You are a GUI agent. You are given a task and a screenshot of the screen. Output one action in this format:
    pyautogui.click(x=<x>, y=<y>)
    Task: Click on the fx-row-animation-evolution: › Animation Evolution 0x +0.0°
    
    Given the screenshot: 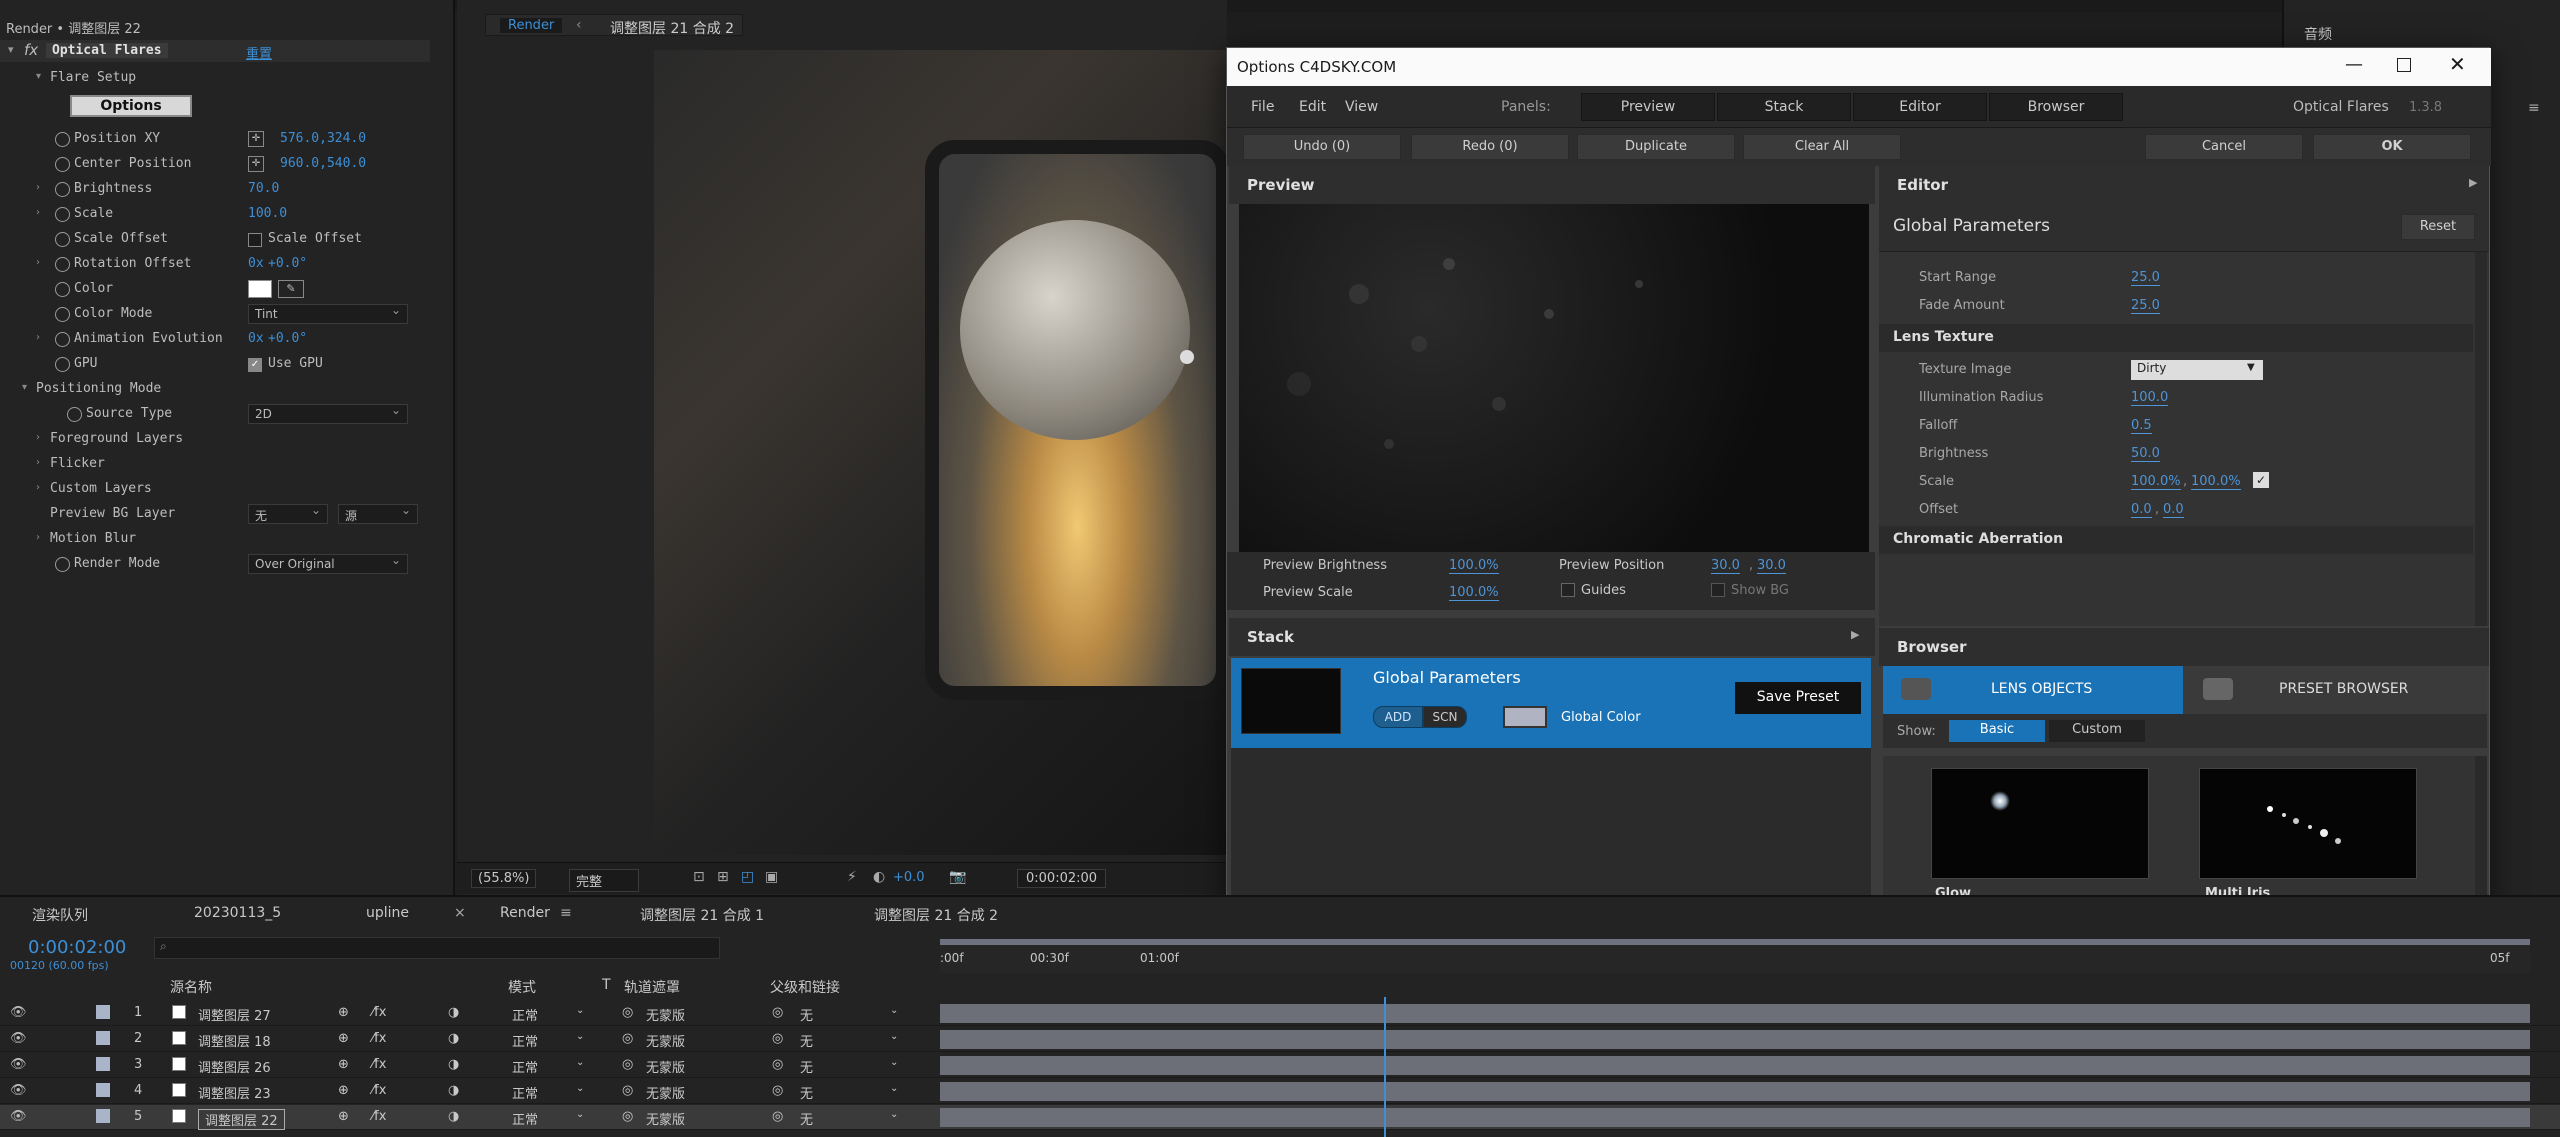 What is the action you would take?
    pyautogui.click(x=227, y=339)
    